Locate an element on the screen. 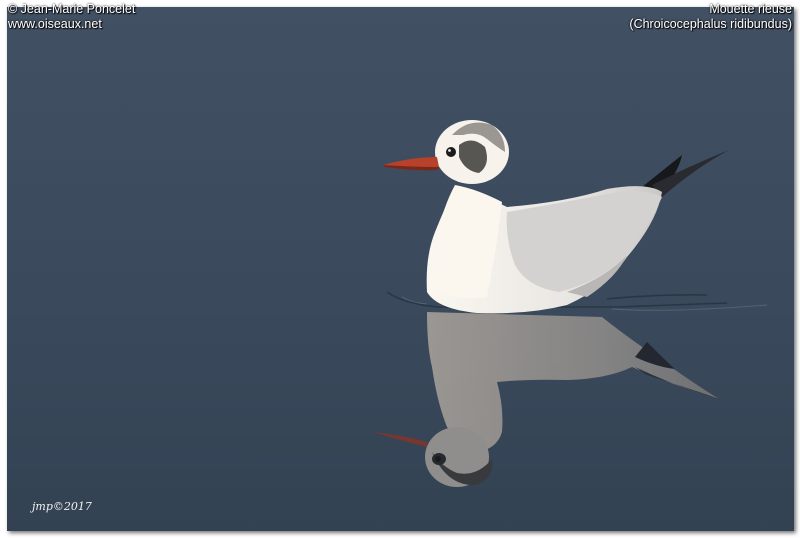 The image size is (800, 538). species-common-name: Mouette rieuse is located at coordinates (750, 9).